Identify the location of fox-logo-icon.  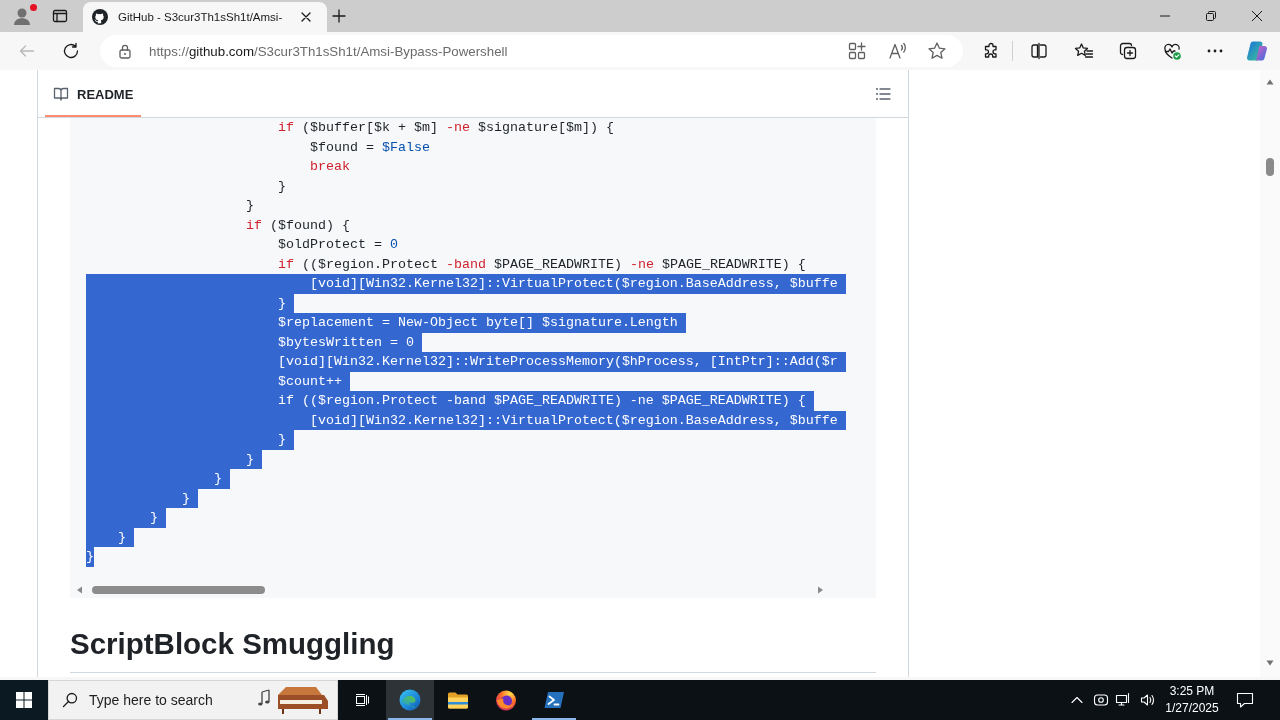
(506, 700).